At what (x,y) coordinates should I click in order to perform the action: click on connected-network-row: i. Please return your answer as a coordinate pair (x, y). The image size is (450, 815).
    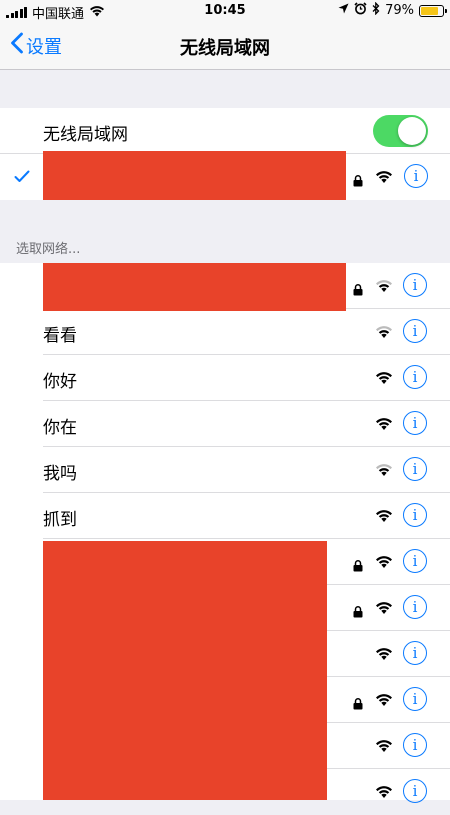
    Looking at the image, I should click on (225, 175).